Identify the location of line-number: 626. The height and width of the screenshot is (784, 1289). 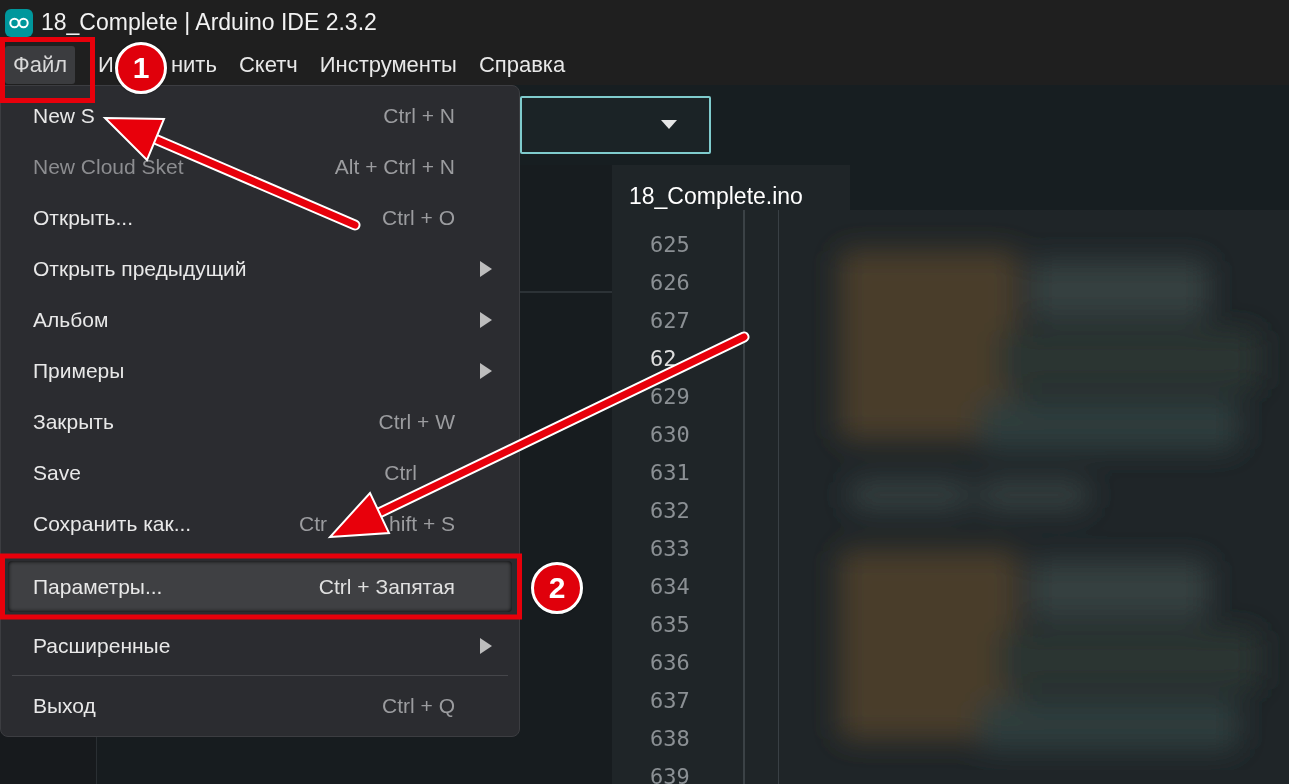
(669, 283).